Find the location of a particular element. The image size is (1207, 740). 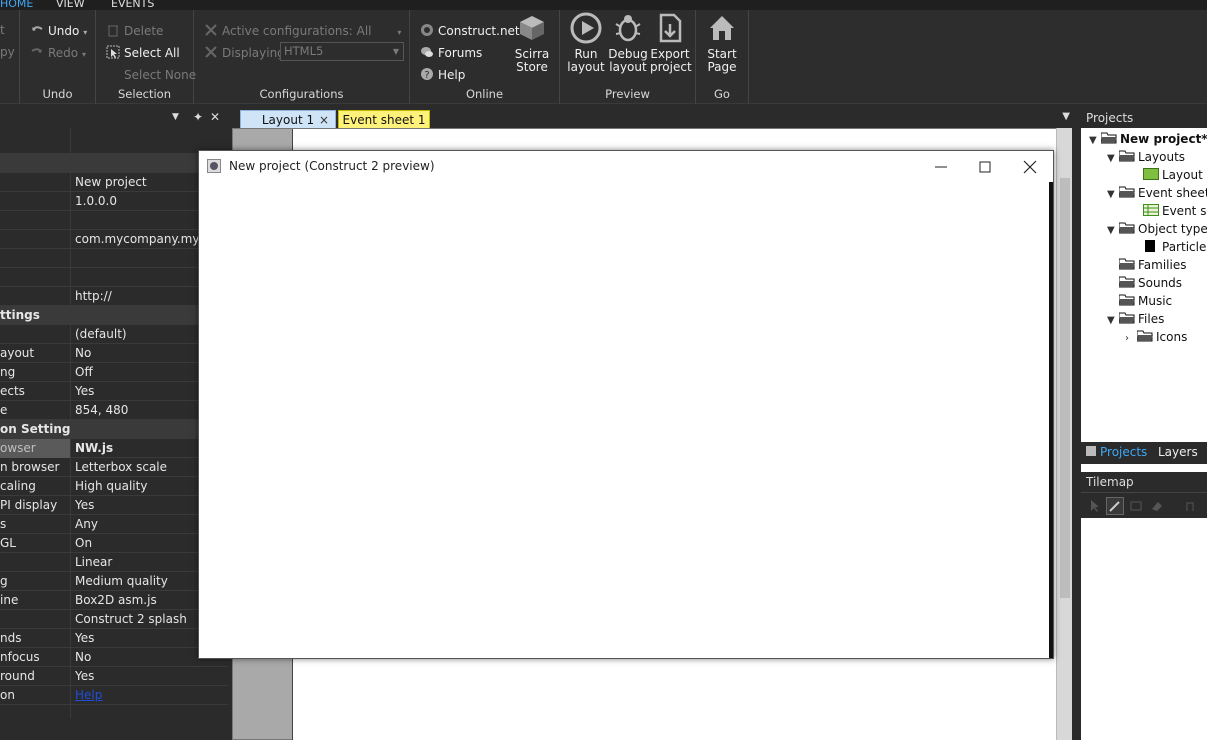

property-name: PI display is located at coordinates (29, 505).